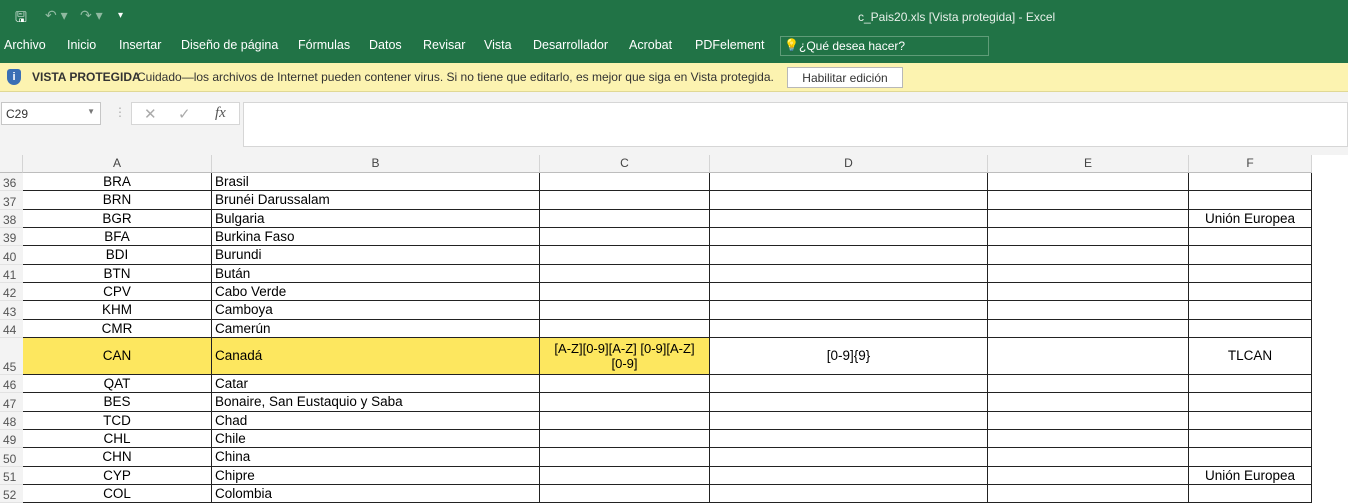 This screenshot has width=1348, height=503. I want to click on cell-d46, so click(849, 384).